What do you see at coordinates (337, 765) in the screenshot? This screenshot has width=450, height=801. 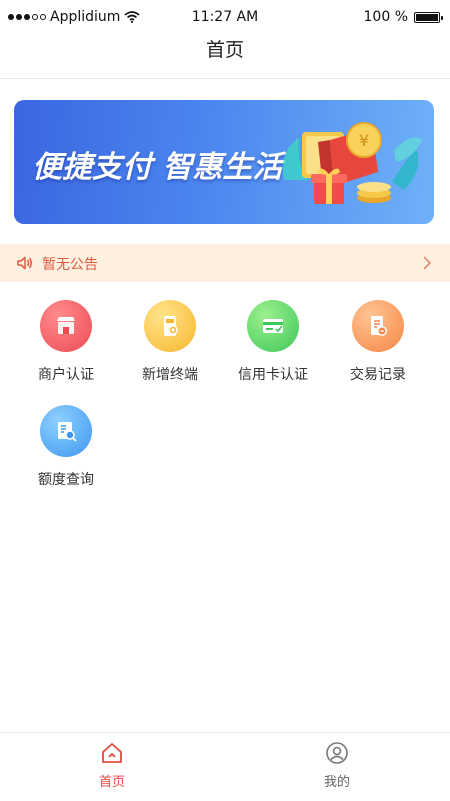 I see `tab-profile: 我的` at bounding box center [337, 765].